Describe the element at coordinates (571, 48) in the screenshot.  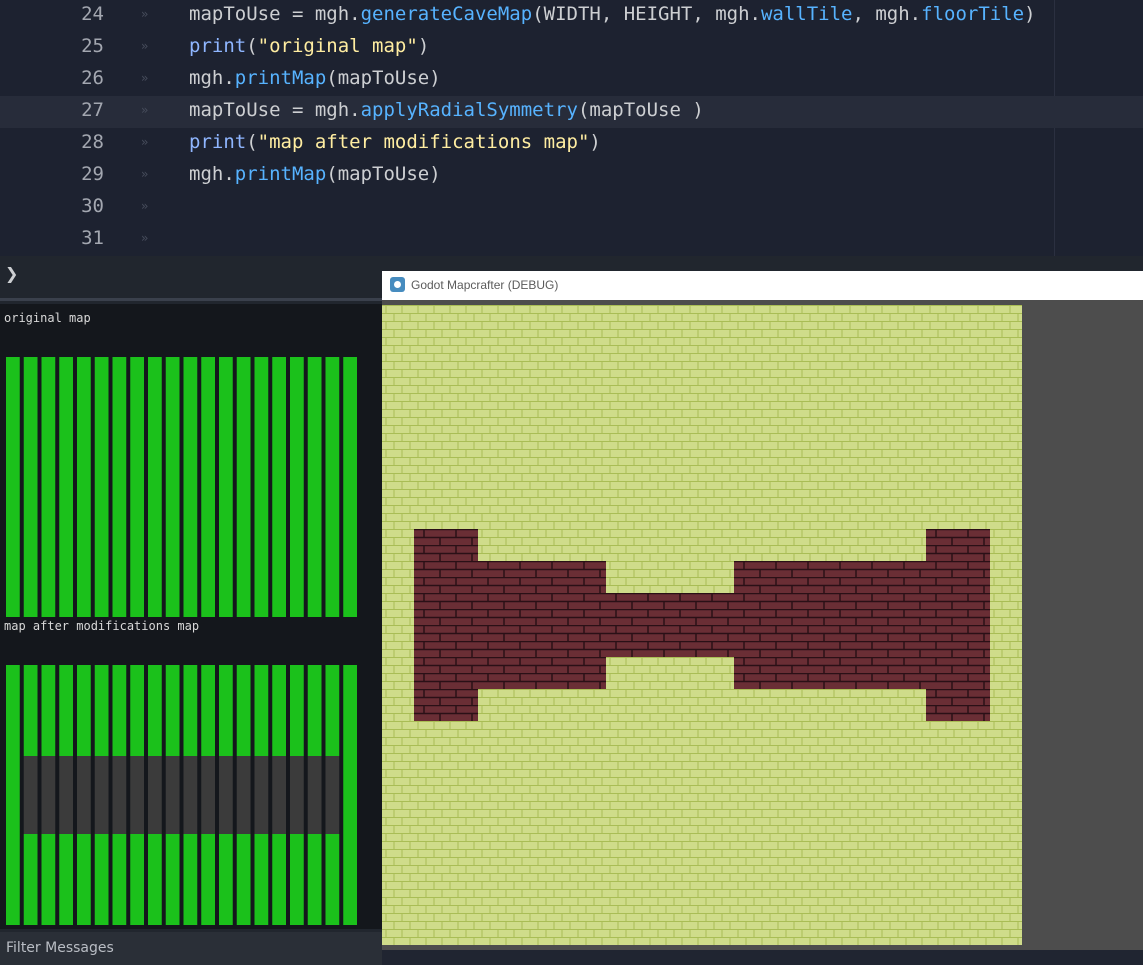
I see `code-line: 25 » print("original map")` at that location.